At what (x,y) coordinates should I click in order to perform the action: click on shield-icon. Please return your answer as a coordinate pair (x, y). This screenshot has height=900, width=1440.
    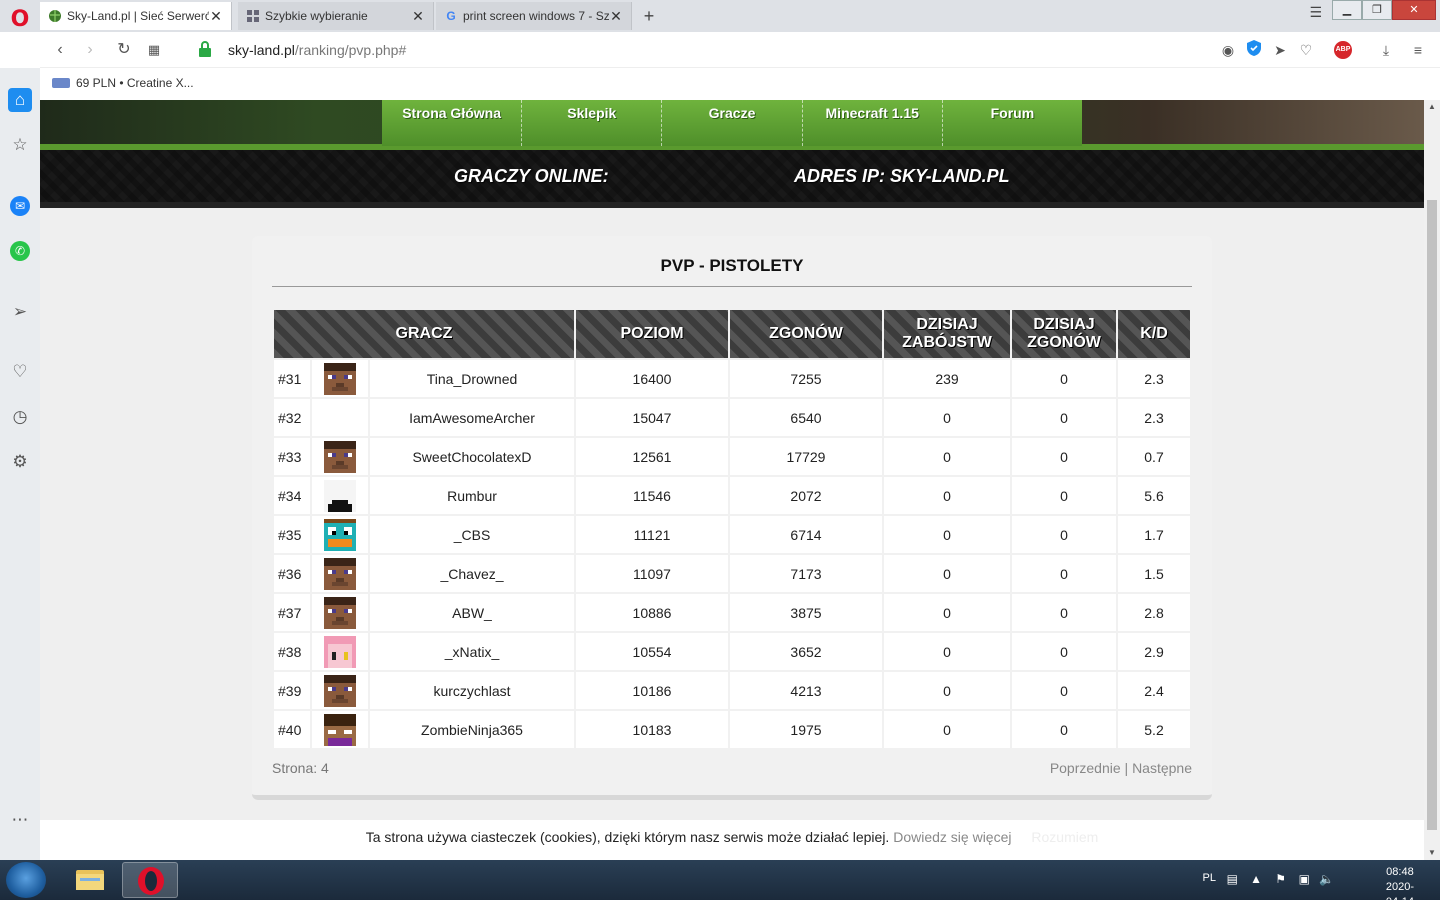
    Looking at the image, I should click on (1254, 50).